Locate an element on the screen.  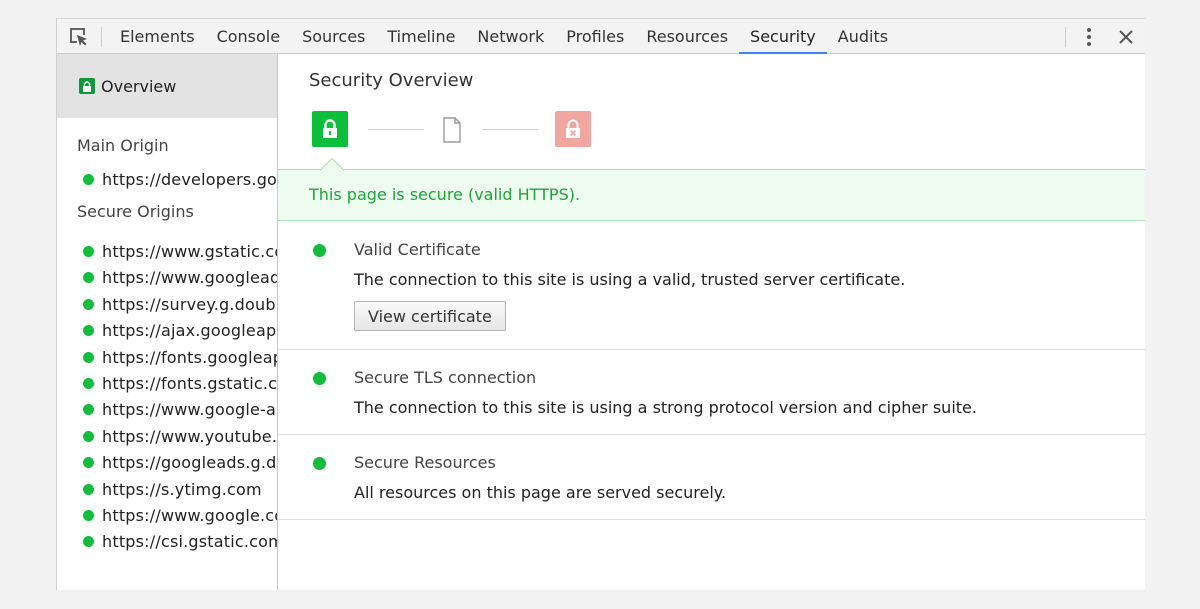
origin-label: https://survey.g.doubl is located at coordinates (190, 304).